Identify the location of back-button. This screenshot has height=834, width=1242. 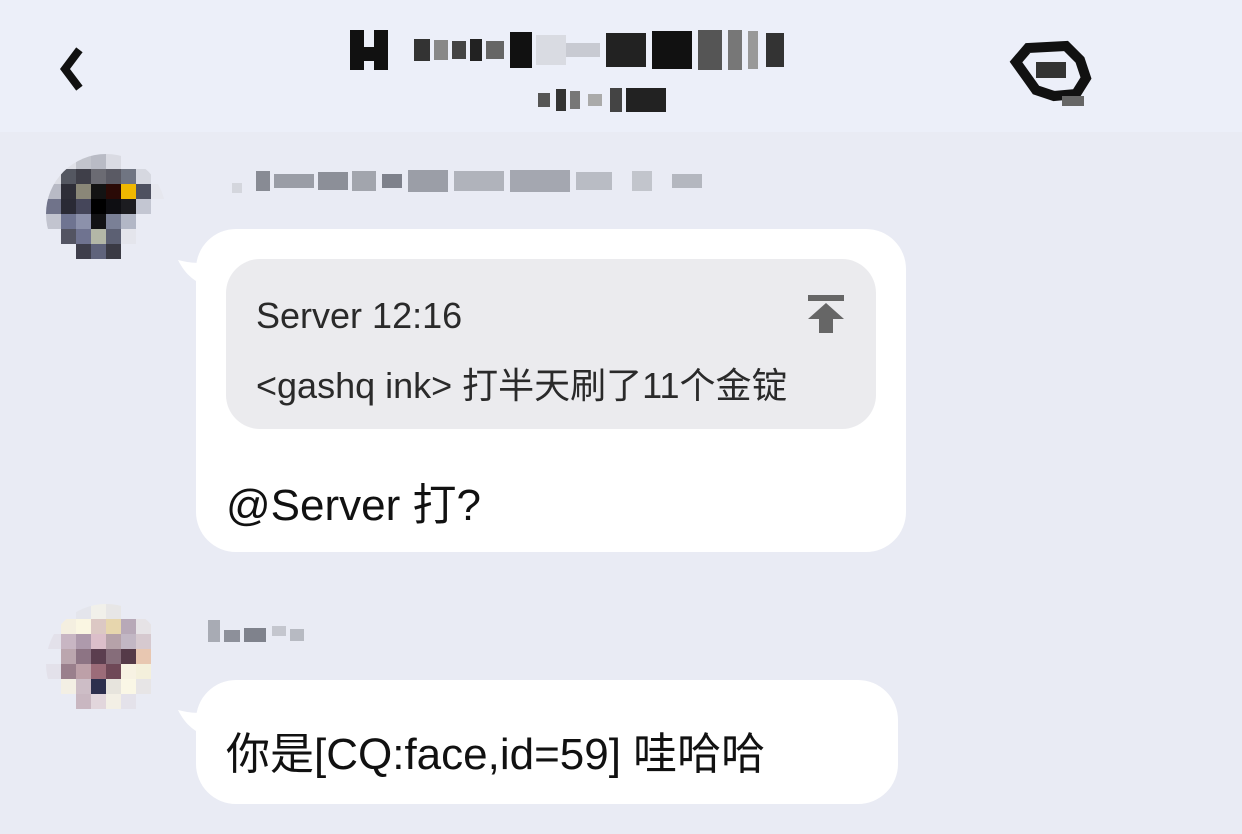
(70, 69).